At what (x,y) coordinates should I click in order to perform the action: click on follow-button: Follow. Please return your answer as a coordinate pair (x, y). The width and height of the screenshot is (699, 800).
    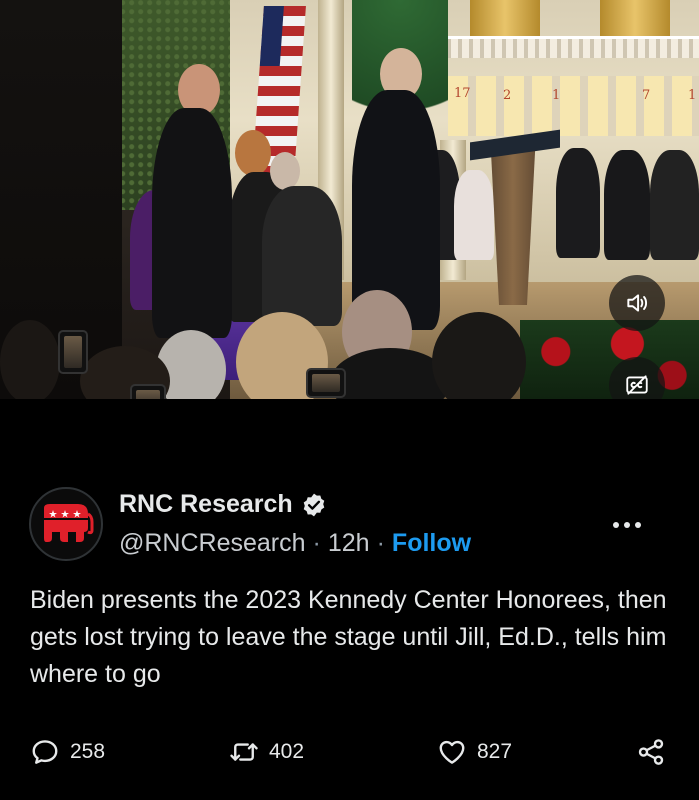
    Looking at the image, I should click on (431, 543).